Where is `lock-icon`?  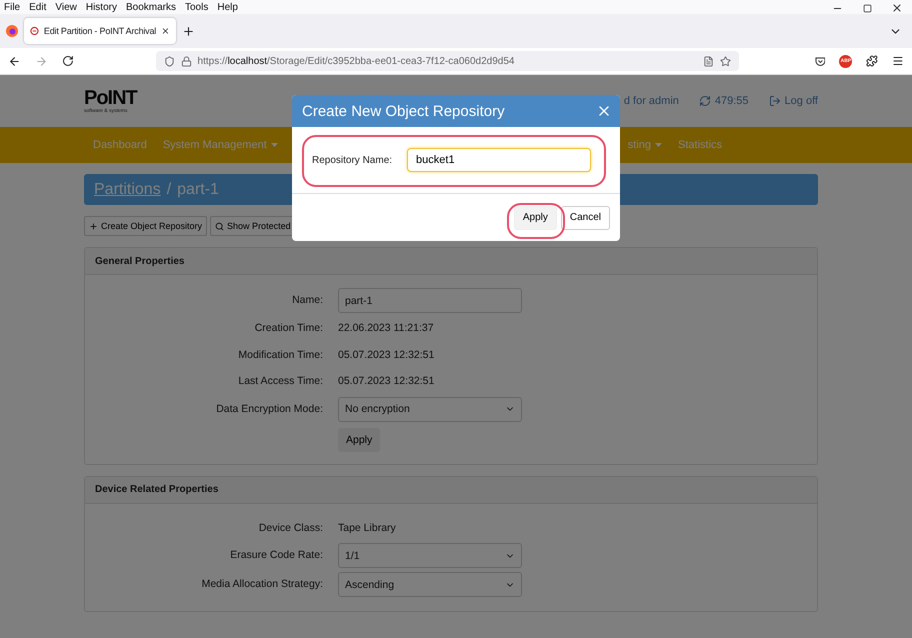 lock-icon is located at coordinates (186, 61).